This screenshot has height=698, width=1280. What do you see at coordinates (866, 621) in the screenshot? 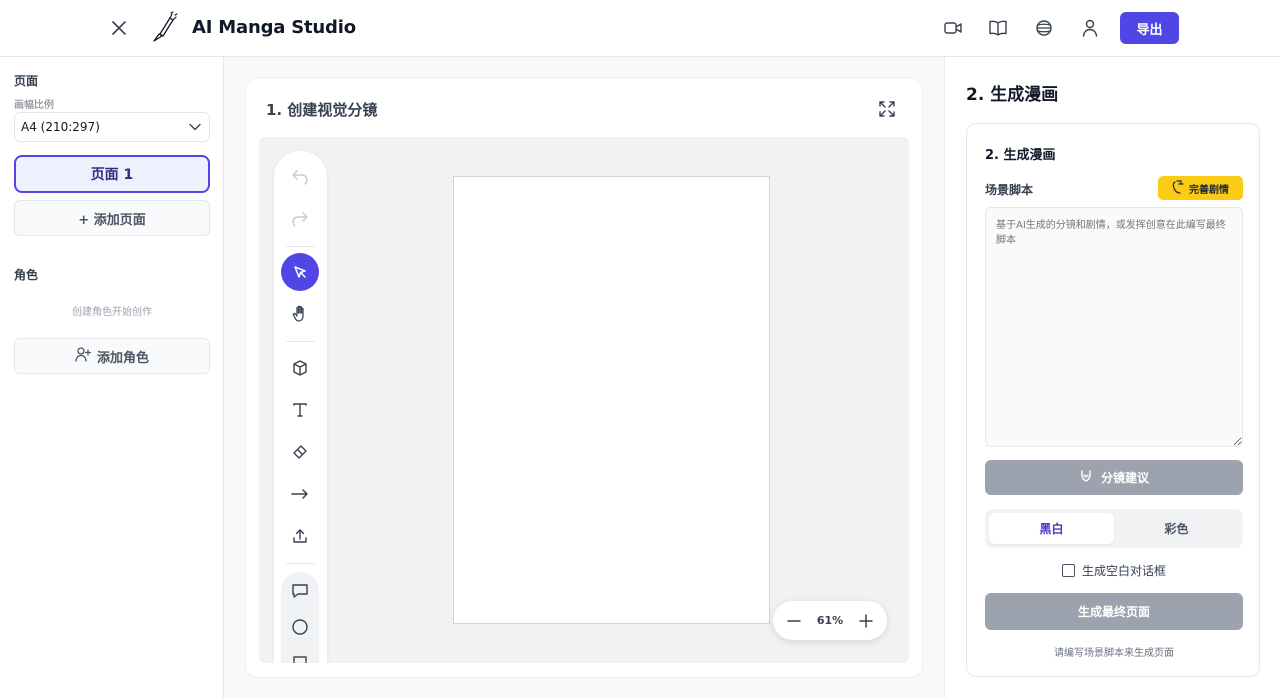
I see `zoom-in-icon` at bounding box center [866, 621].